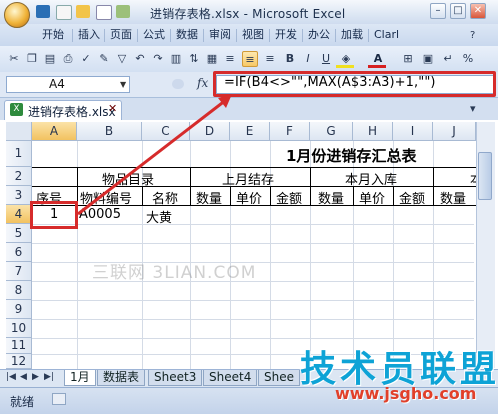  Describe the element at coordinates (175, 378) in the screenshot. I see `sheet-tab-sheet3: Sheet3` at that location.